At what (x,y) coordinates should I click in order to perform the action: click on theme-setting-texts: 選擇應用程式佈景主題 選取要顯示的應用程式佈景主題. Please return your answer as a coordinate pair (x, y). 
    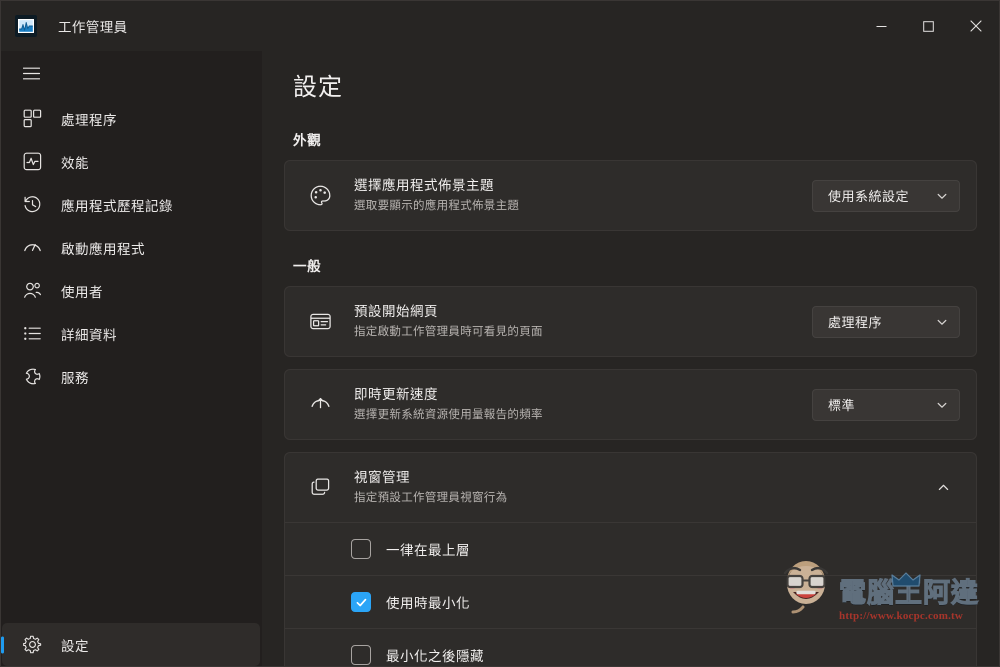
    Looking at the image, I should click on (577, 195).